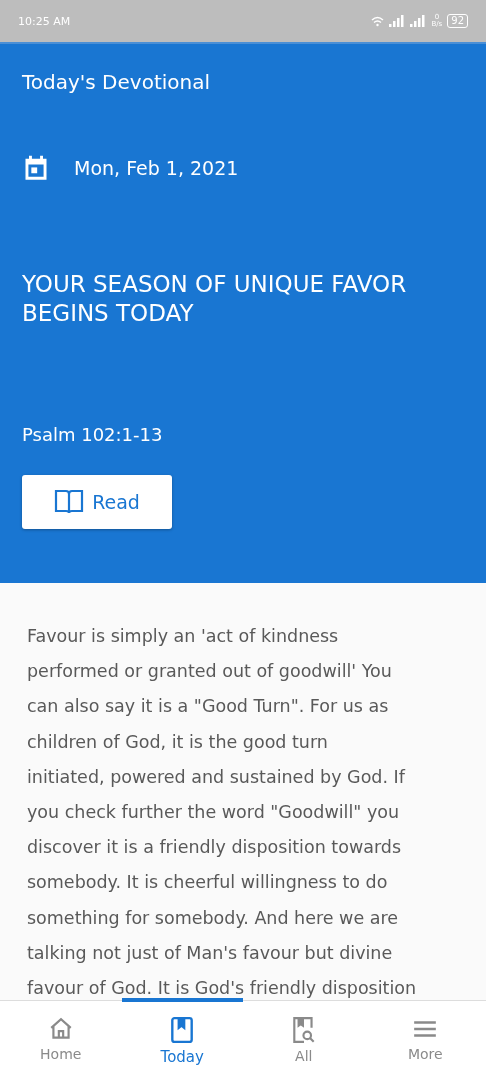 The width and height of the screenshot is (486, 1080). I want to click on read-button: Read, so click(97, 502).